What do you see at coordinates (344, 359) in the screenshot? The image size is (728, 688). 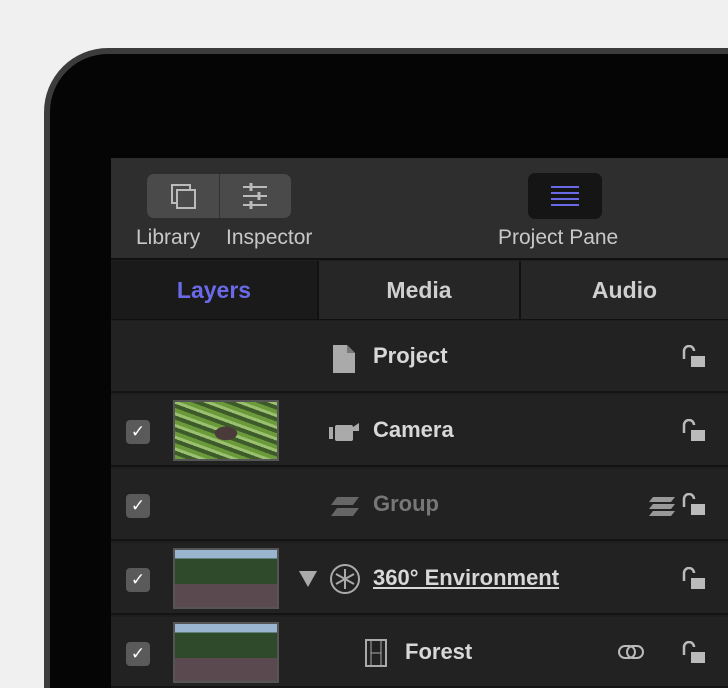 I see `document-icon` at bounding box center [344, 359].